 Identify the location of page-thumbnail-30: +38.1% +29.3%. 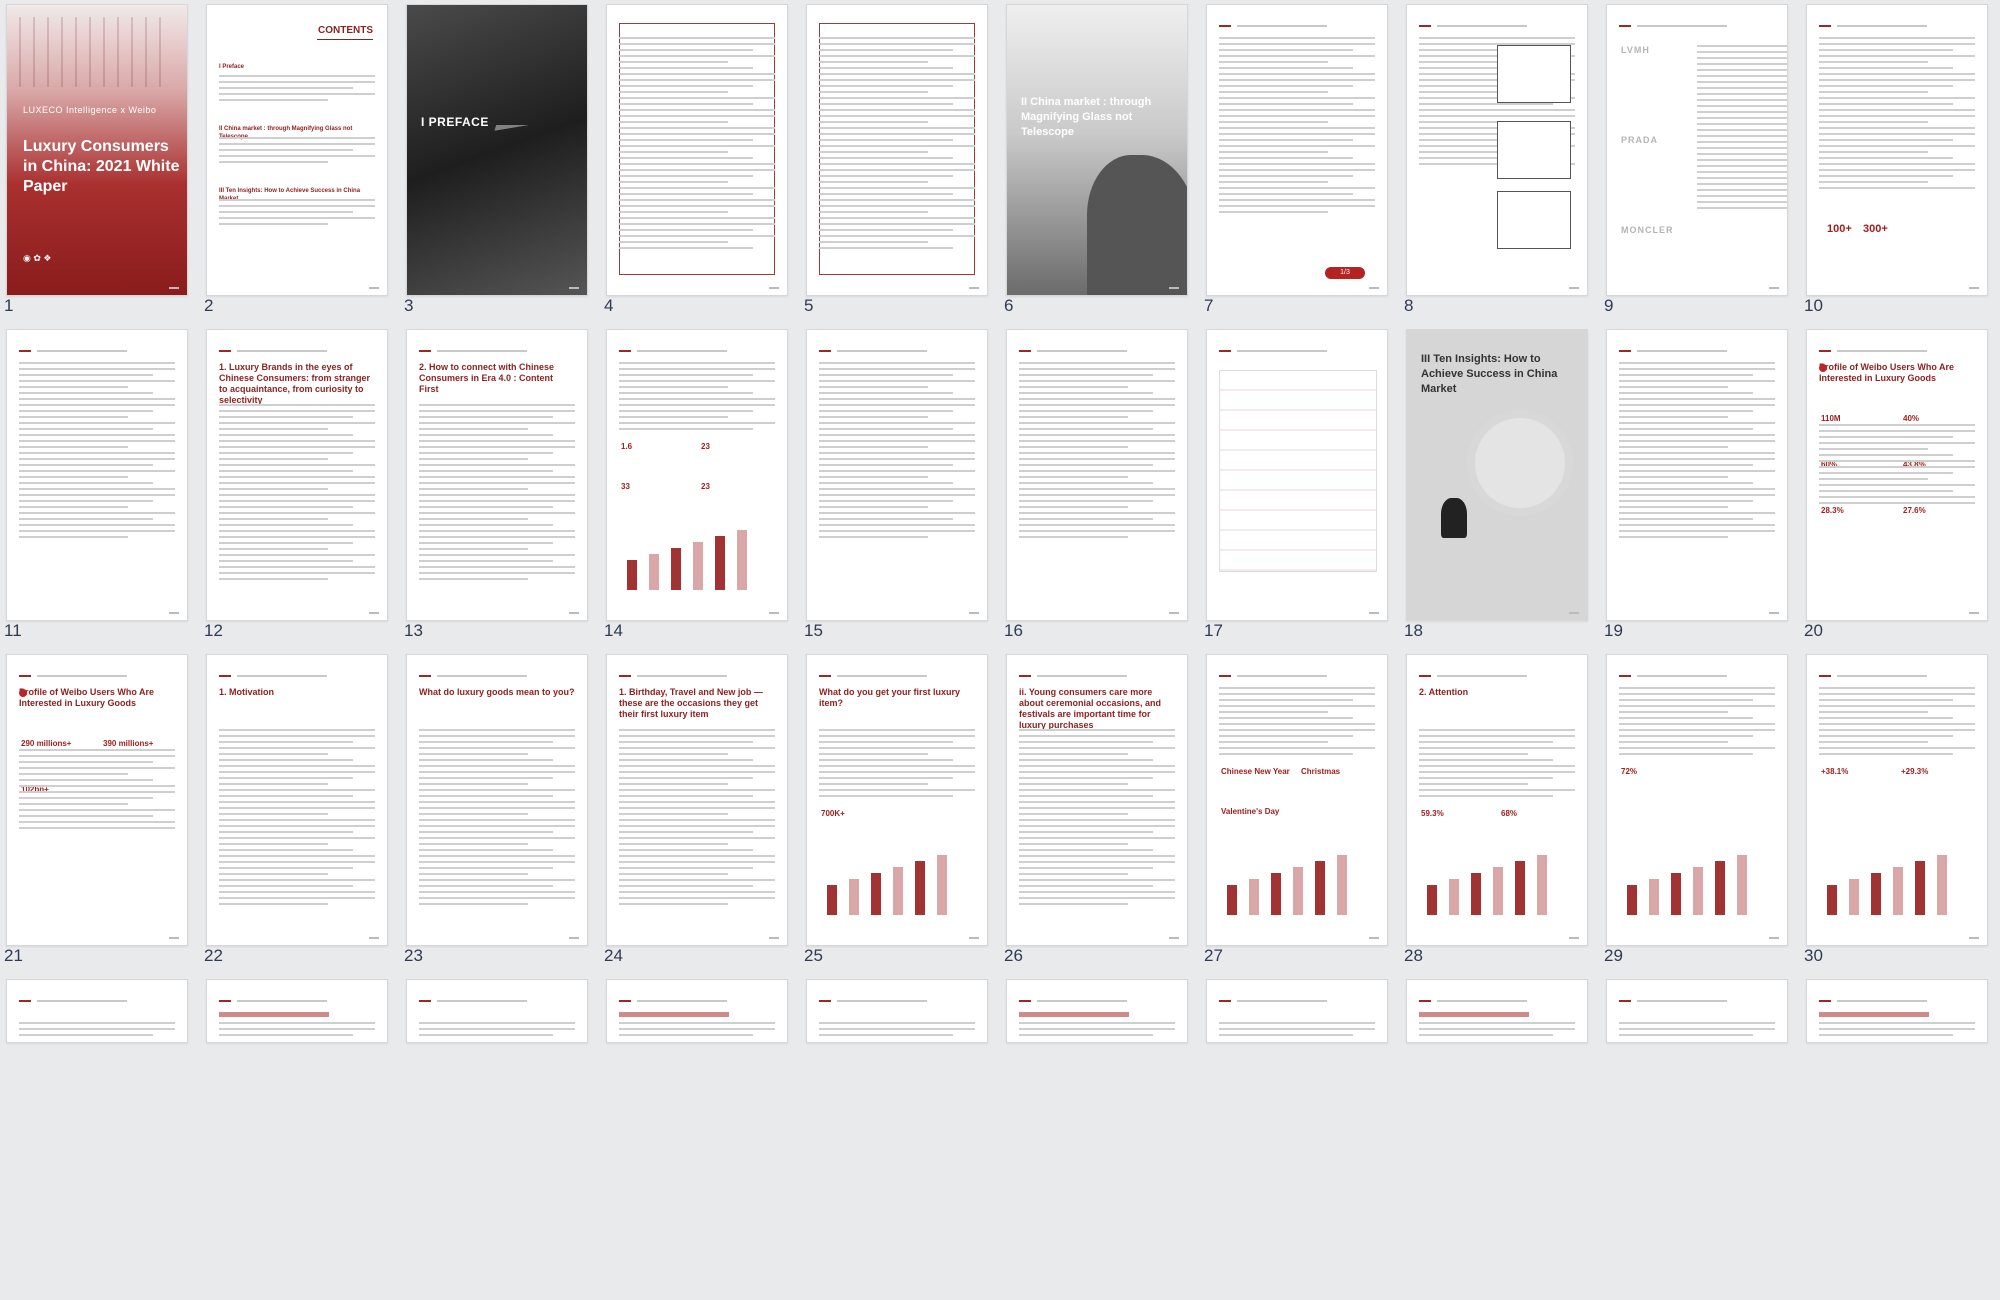
(1897, 800).